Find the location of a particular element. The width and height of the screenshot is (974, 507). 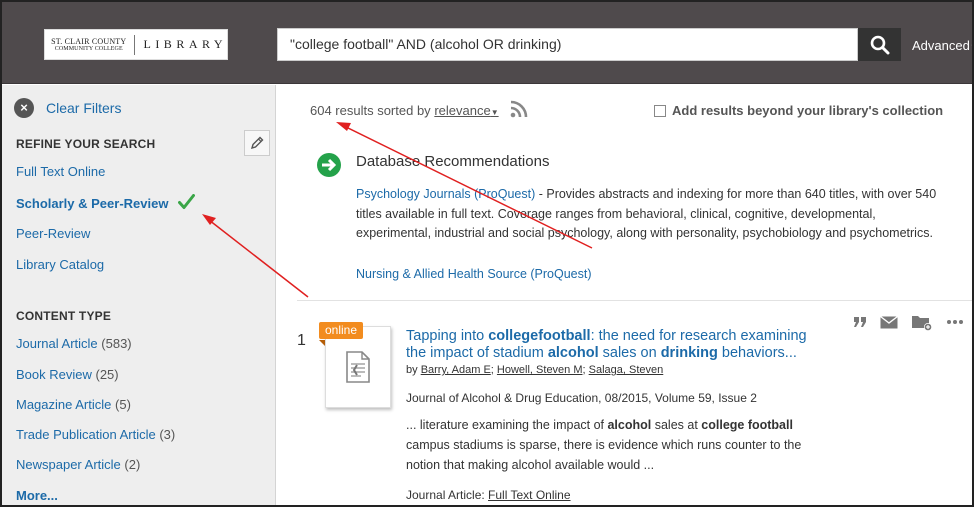

facet-label: Book Review is located at coordinates (54, 374).